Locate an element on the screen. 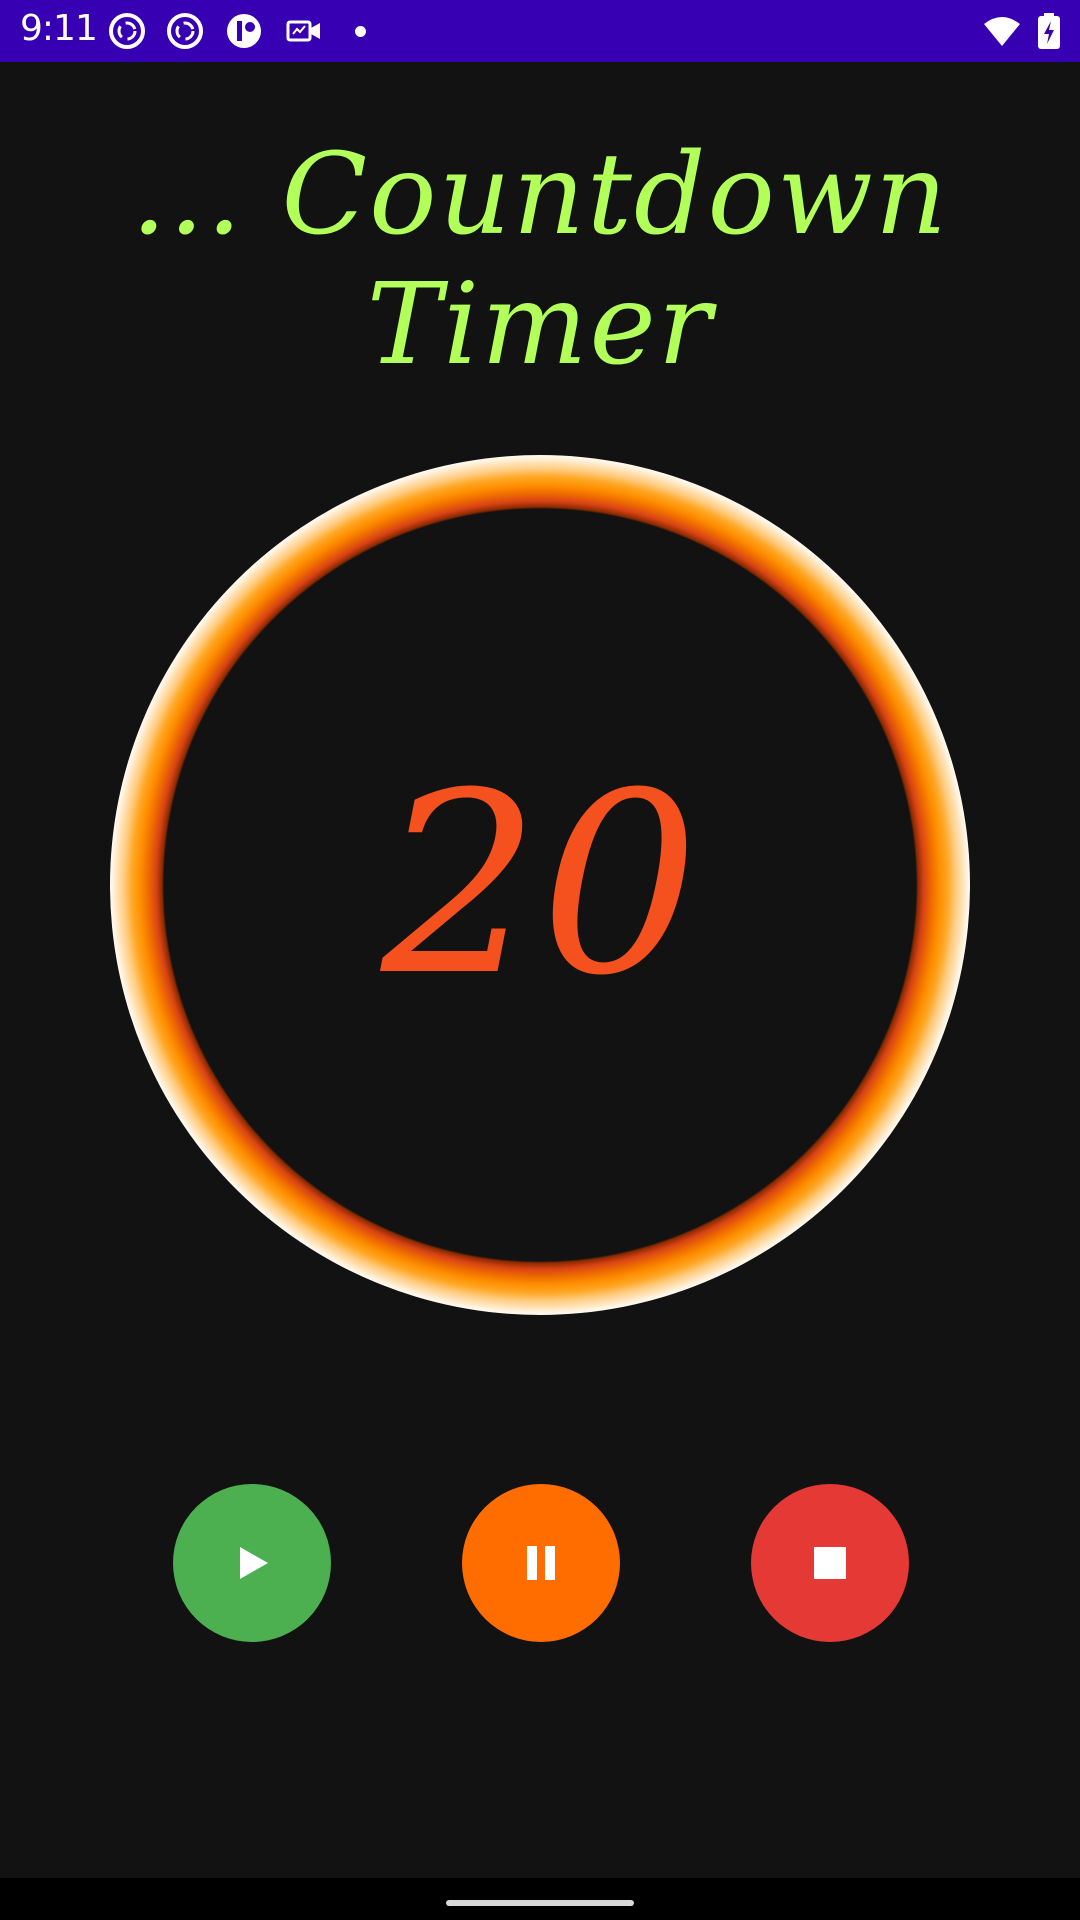 The image size is (1080, 1920). stop-button is located at coordinates (830, 1563).